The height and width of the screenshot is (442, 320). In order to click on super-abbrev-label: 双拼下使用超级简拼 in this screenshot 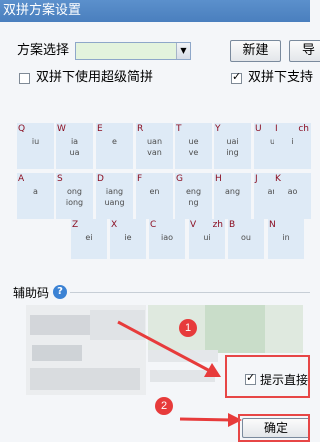, I will do `click(95, 77)`.